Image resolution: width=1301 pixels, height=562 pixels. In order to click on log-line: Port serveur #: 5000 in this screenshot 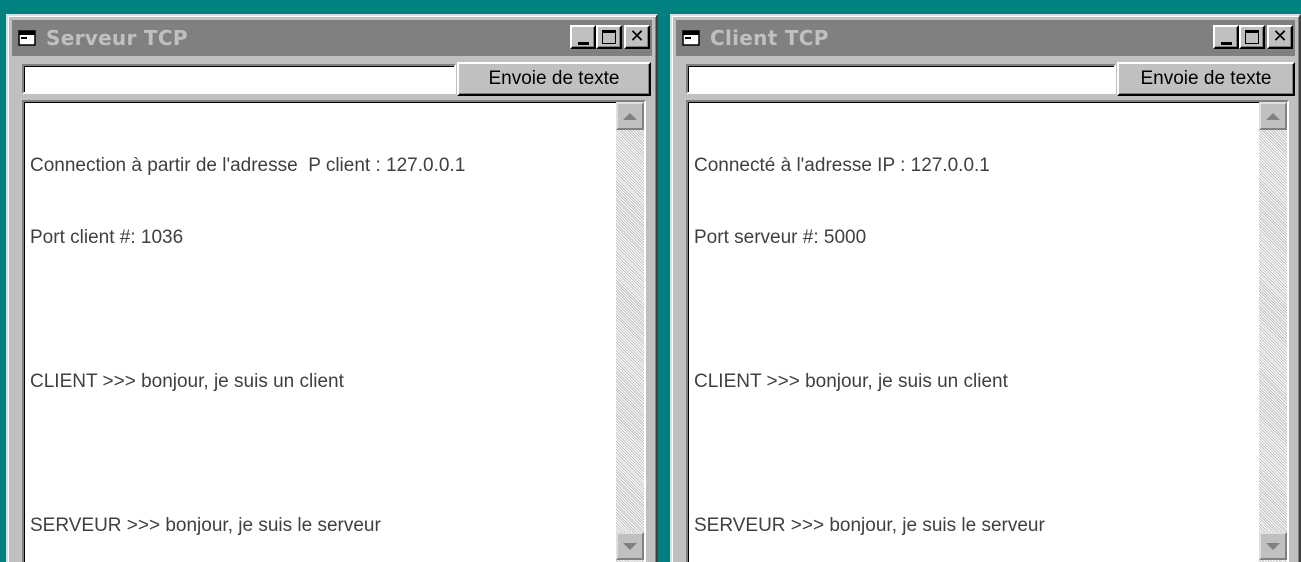, I will do `click(780, 237)`.